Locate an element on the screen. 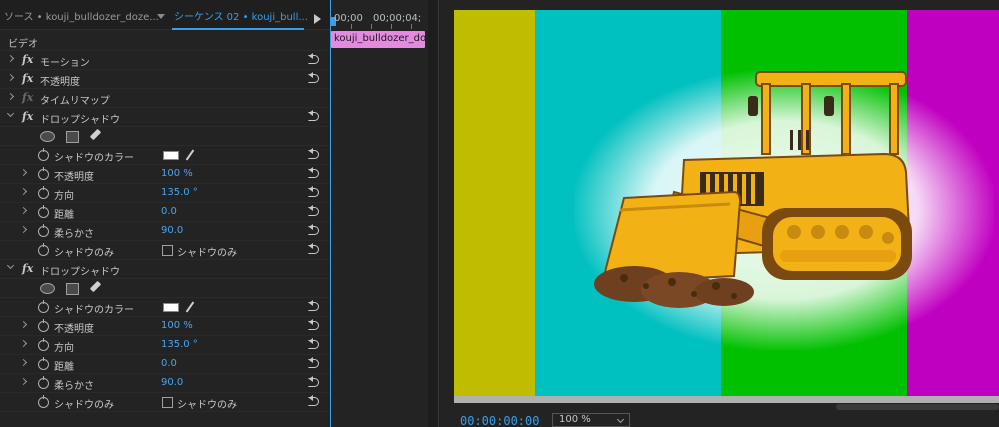 The width and height of the screenshot is (999, 427). timeline-clip: kouji_bulldozer_doz is located at coordinates (378, 39).